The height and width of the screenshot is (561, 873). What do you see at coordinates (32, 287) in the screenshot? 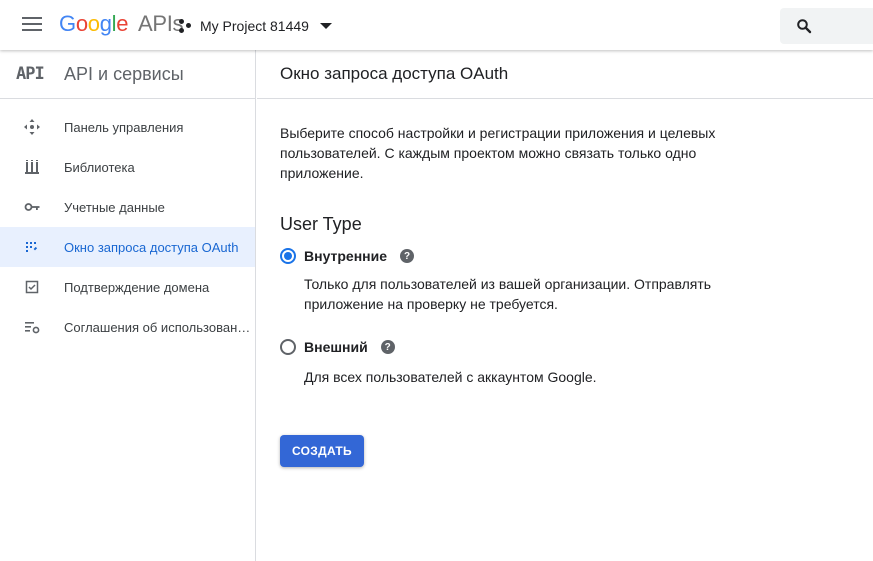
I see `domain-verification-icon` at bounding box center [32, 287].